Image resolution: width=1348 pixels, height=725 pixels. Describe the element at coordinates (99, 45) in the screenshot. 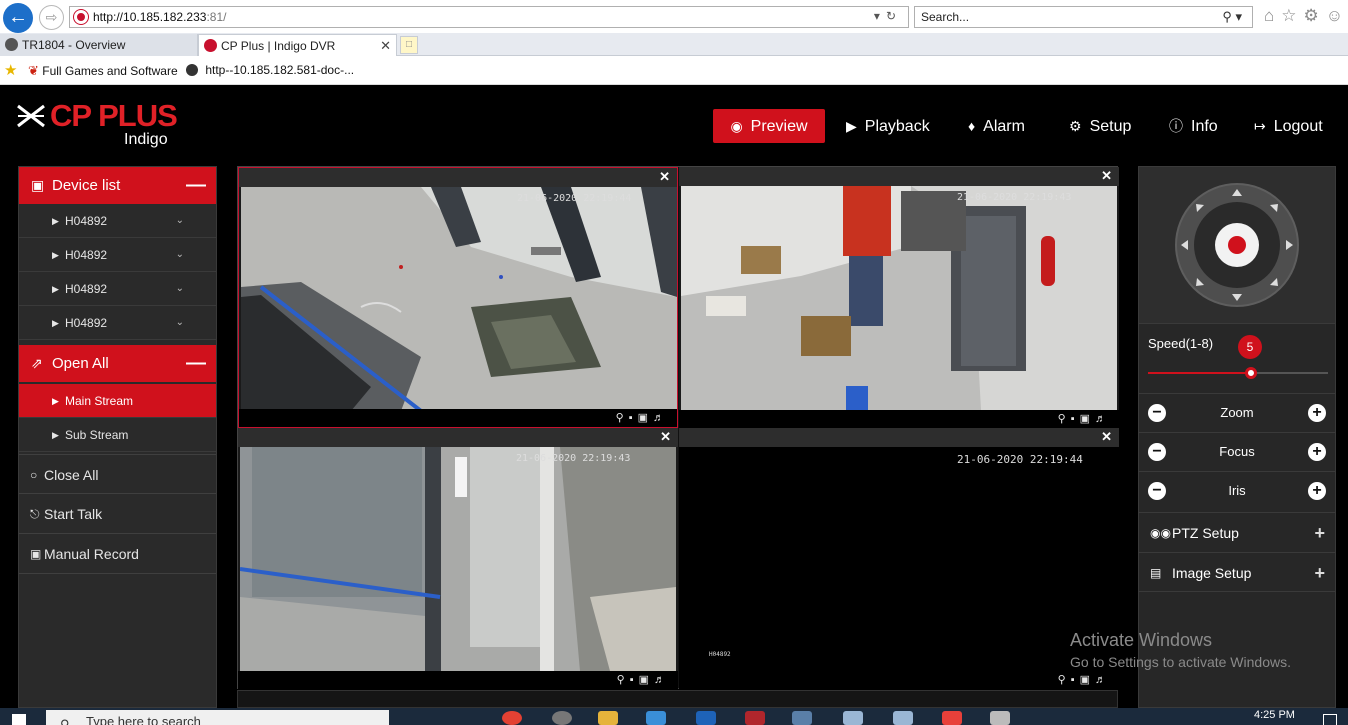

I see `tab-overview: TR1804 - Overview` at that location.